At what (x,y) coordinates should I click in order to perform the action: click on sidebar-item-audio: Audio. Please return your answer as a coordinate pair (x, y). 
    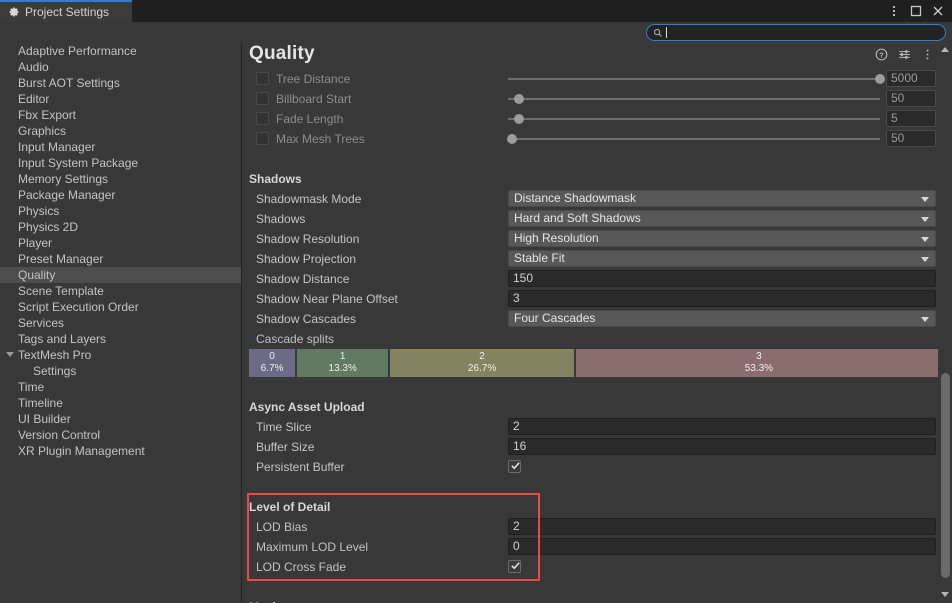
    Looking at the image, I should click on (120, 67).